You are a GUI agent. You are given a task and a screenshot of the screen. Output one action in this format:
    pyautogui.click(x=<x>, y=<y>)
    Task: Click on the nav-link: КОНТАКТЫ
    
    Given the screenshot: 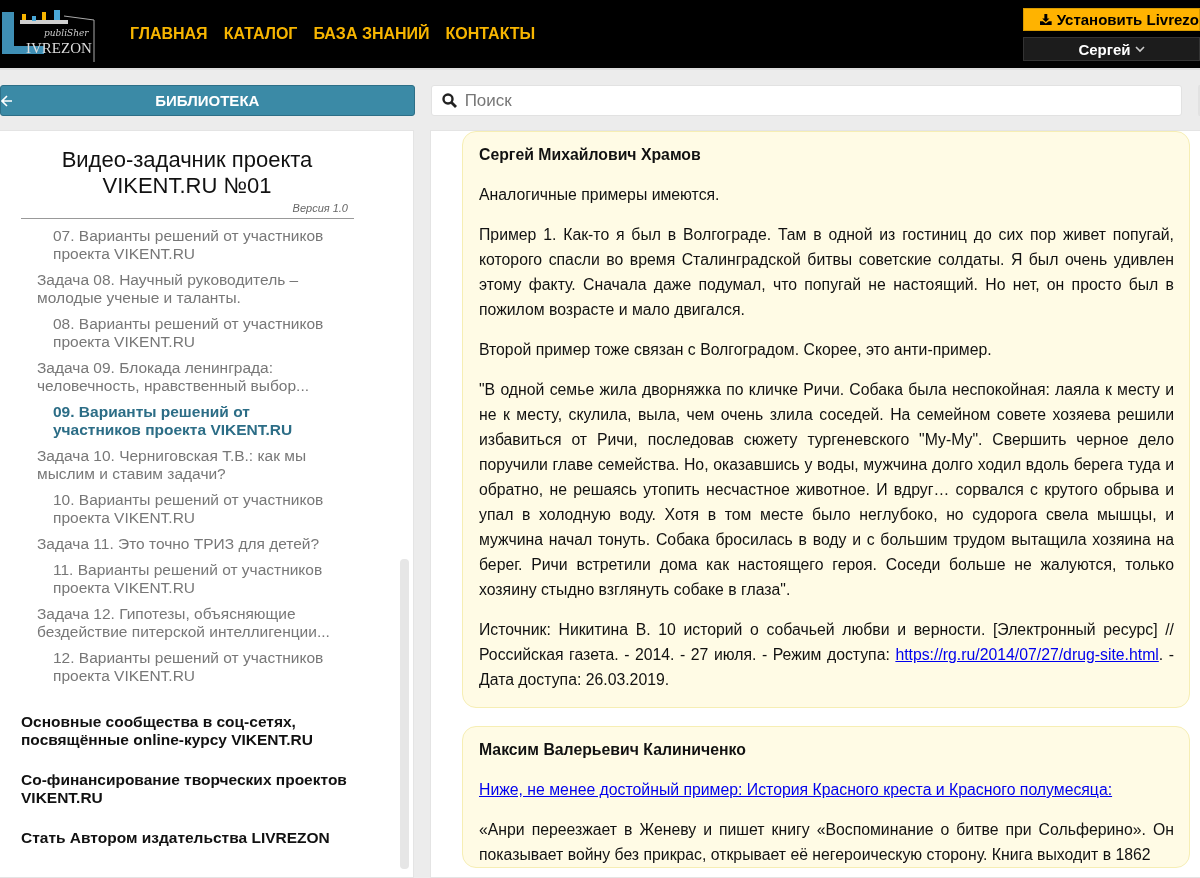 What is the action you would take?
    pyautogui.click(x=490, y=34)
    